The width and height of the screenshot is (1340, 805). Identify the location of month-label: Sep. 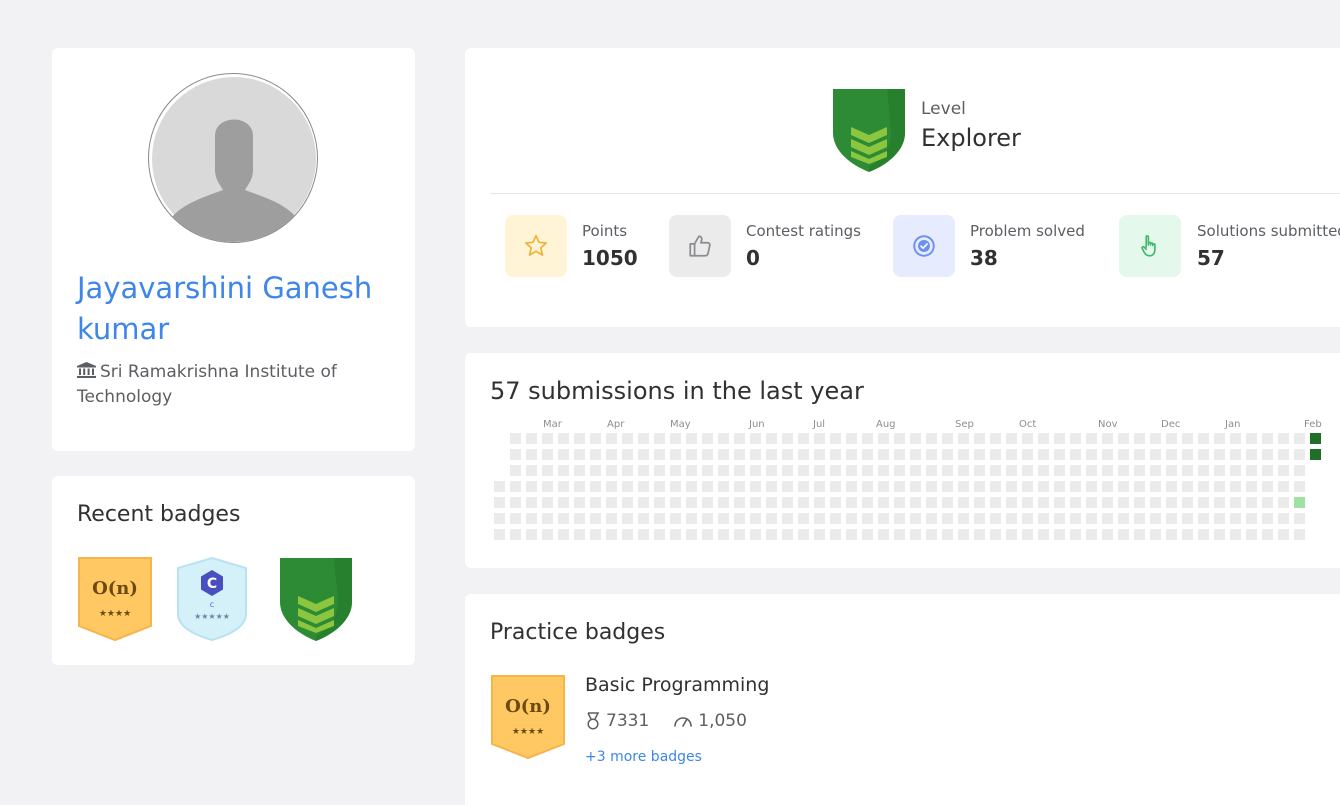
(964, 424).